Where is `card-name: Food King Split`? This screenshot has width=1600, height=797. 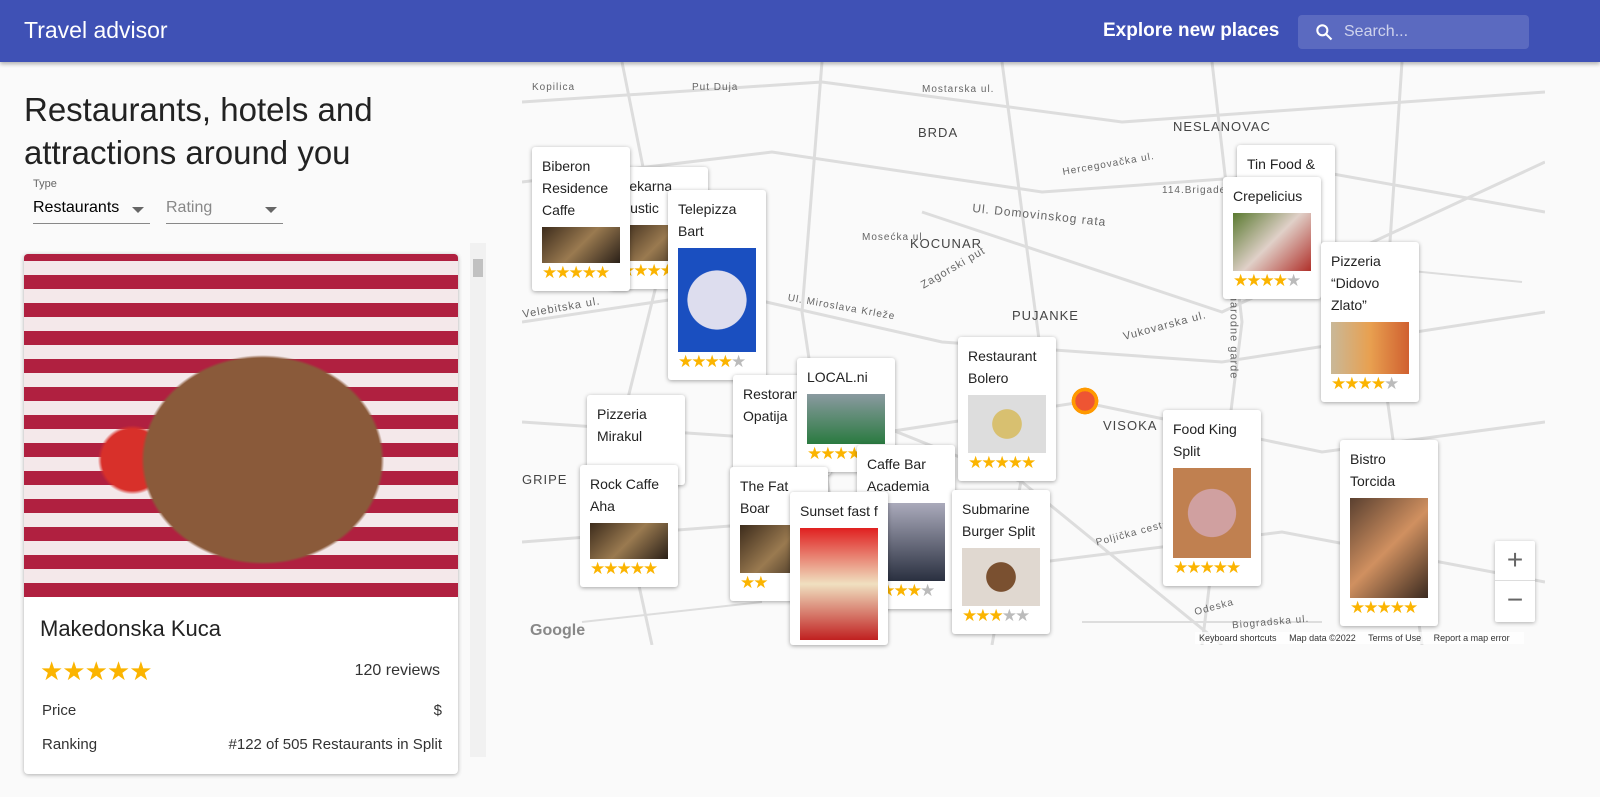
card-name: Food King Split is located at coordinates (1205, 440).